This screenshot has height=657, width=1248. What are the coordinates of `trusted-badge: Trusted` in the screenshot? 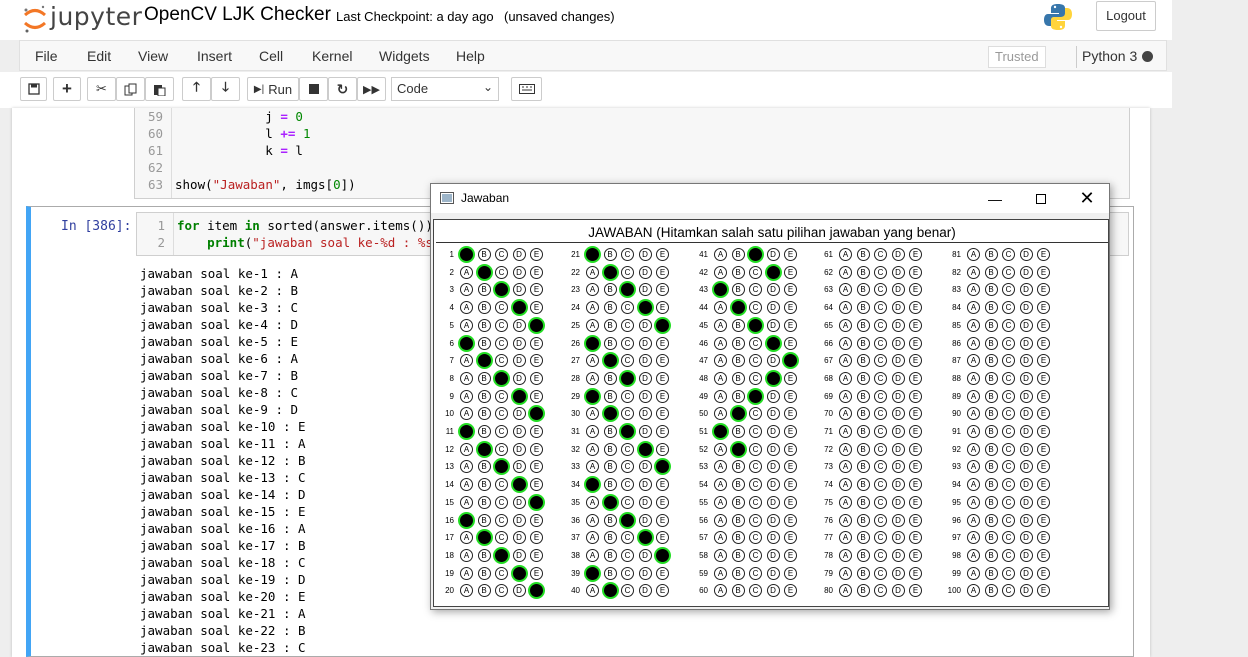 It's located at (1017, 57).